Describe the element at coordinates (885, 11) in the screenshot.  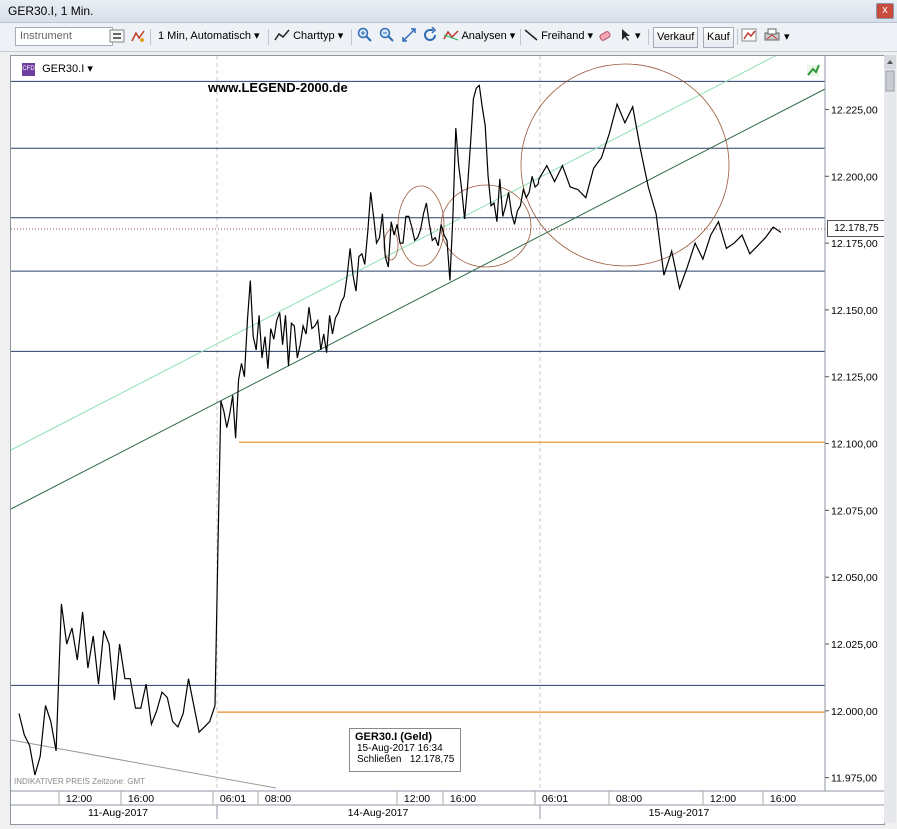
I see `close-icon: x` at that location.